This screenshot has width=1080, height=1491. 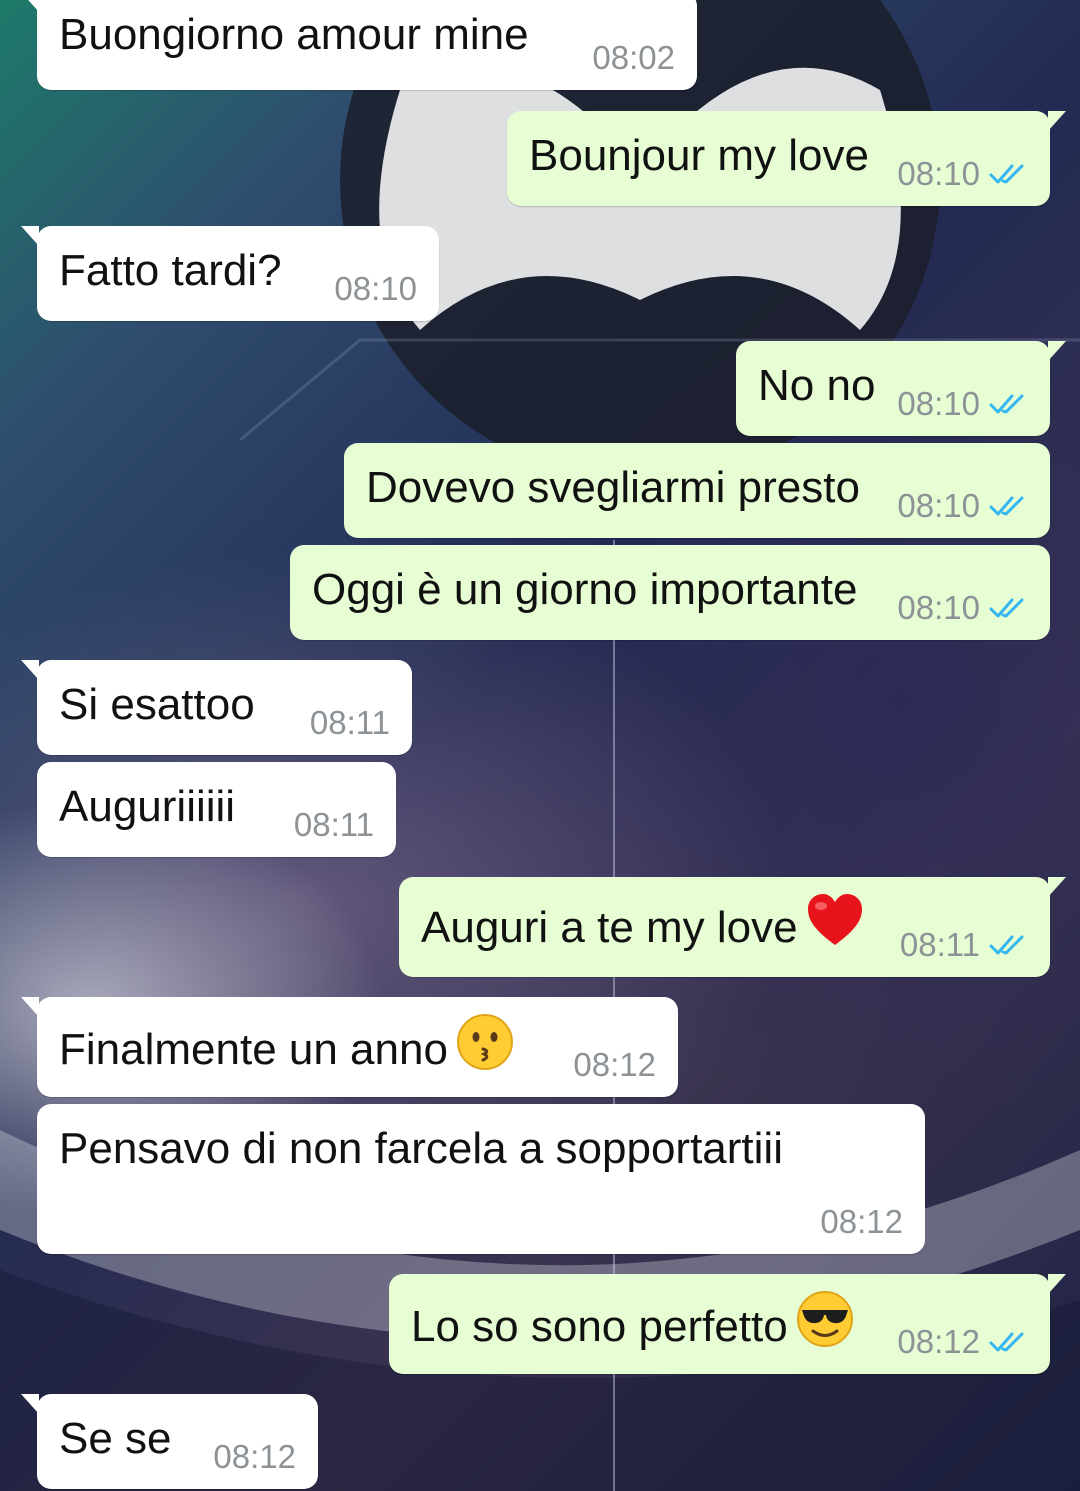 What do you see at coordinates (485, 1048) in the screenshot?
I see `kissing-face-icon` at bounding box center [485, 1048].